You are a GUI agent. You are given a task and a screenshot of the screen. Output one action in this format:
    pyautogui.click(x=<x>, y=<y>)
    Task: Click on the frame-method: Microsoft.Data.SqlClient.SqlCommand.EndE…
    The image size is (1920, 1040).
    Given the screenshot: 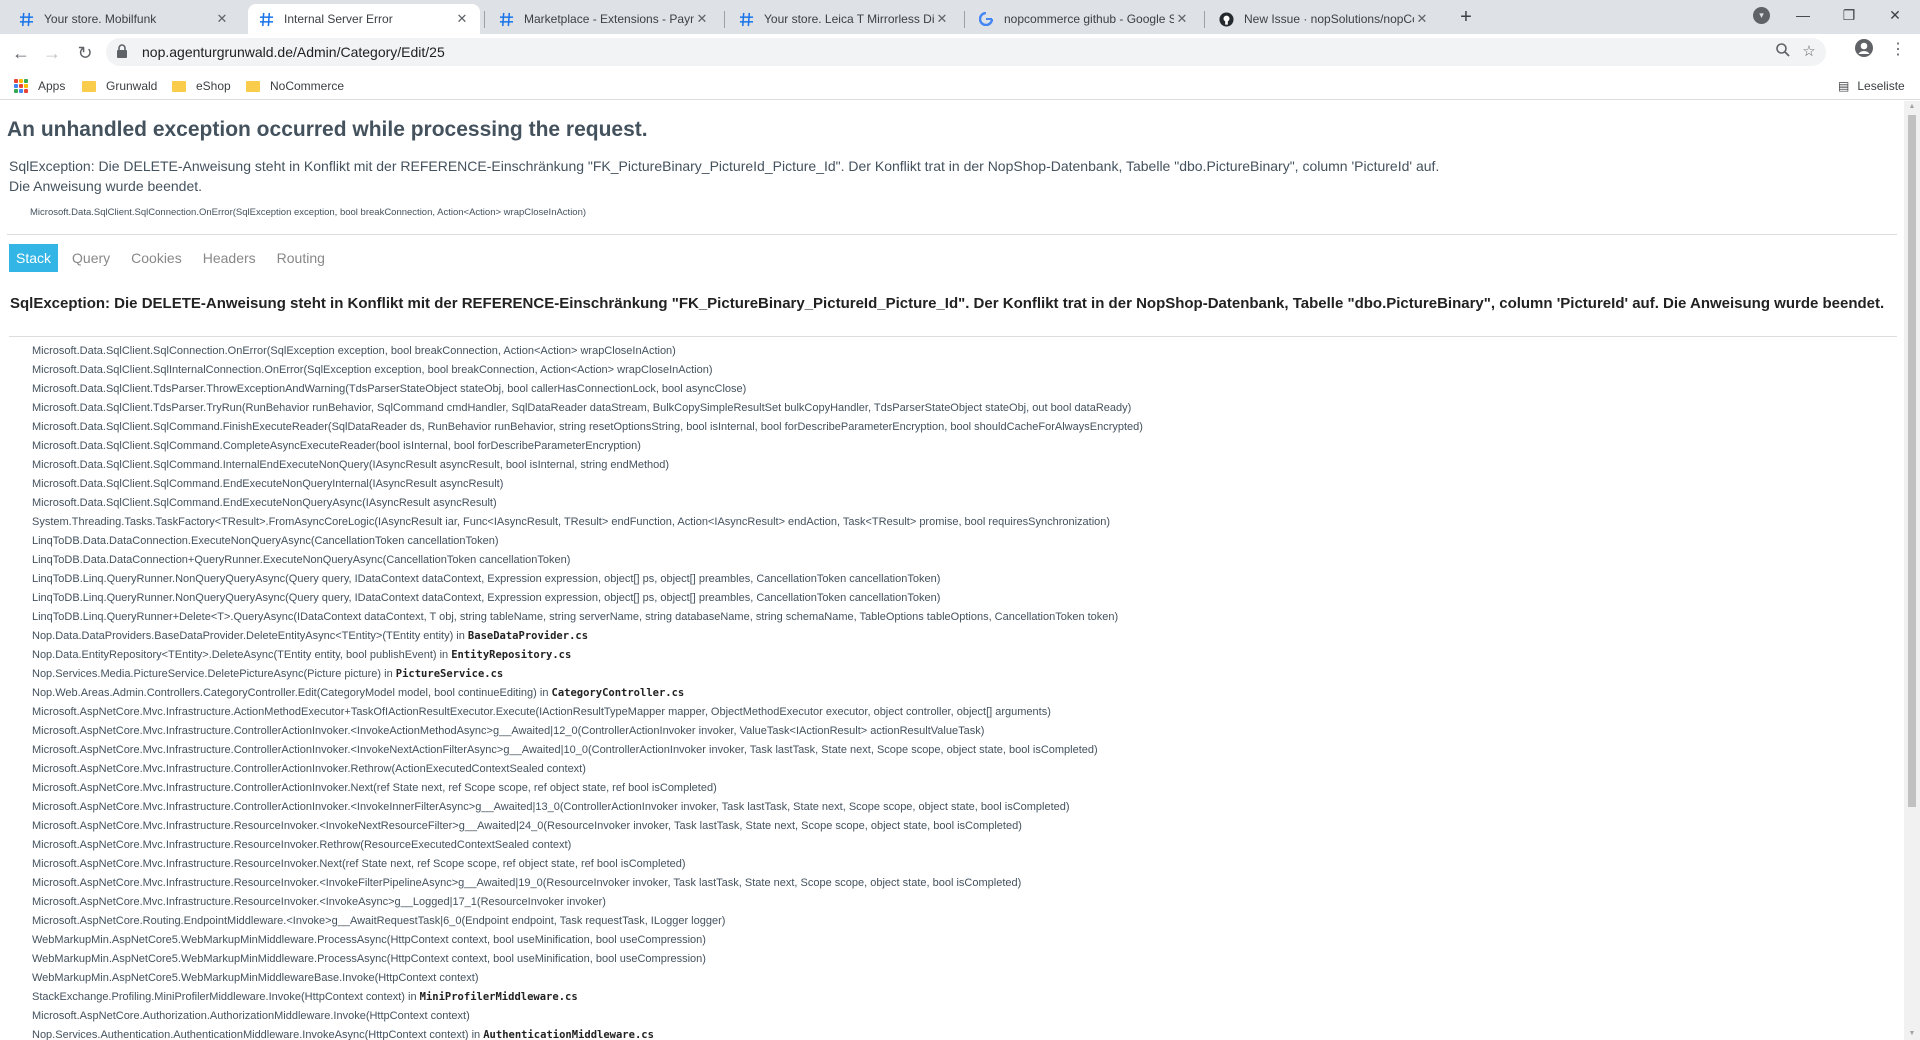 What is the action you would take?
    pyautogui.click(x=268, y=484)
    